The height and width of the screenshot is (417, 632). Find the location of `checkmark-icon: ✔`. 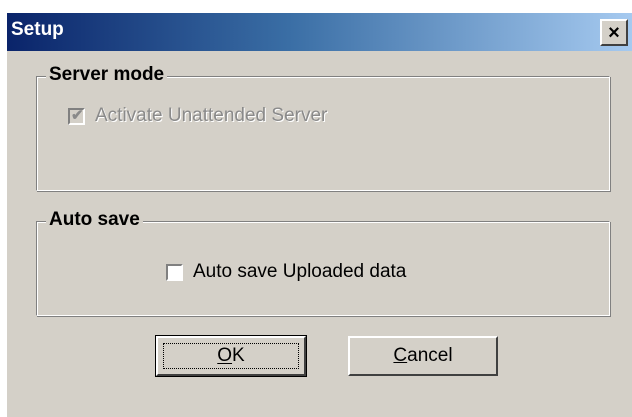

checkmark-icon: ✔ is located at coordinates (77, 115).